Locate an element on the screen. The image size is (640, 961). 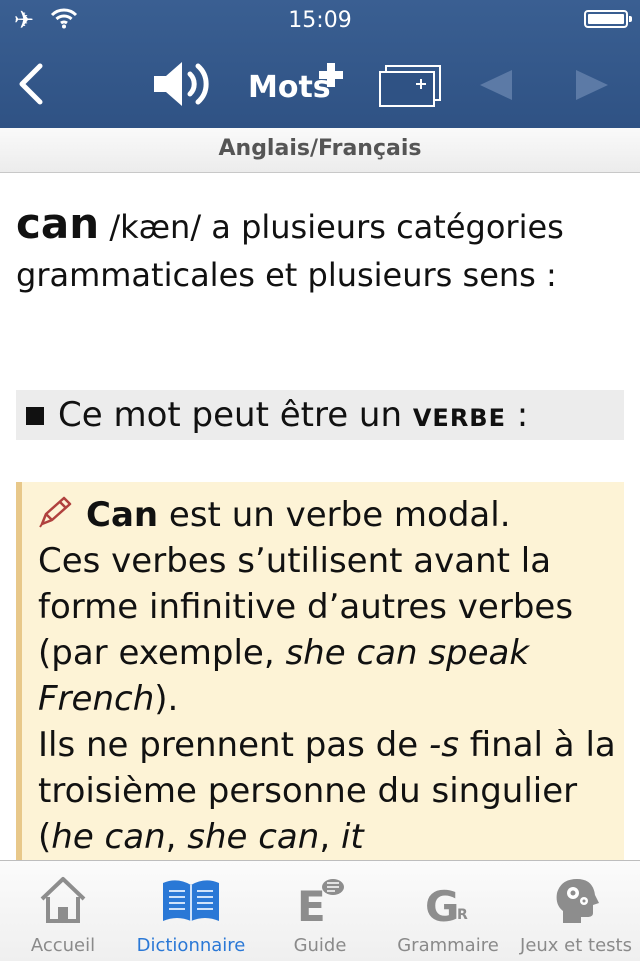
home-icon is located at coordinates (63, 900).